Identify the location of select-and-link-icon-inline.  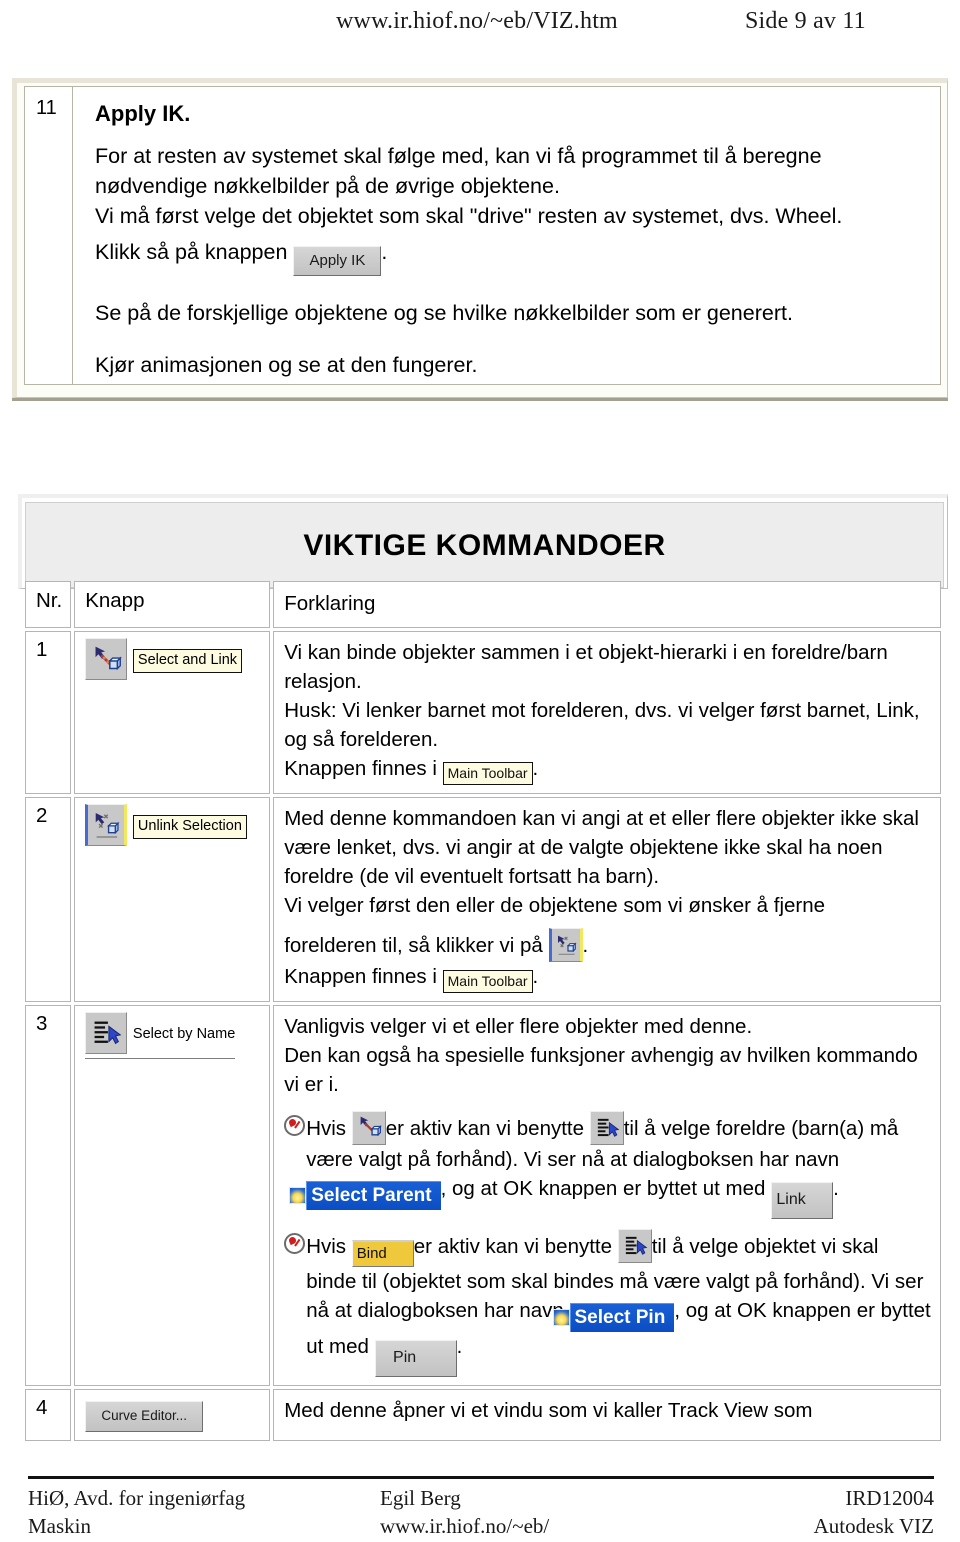
(368, 1128).